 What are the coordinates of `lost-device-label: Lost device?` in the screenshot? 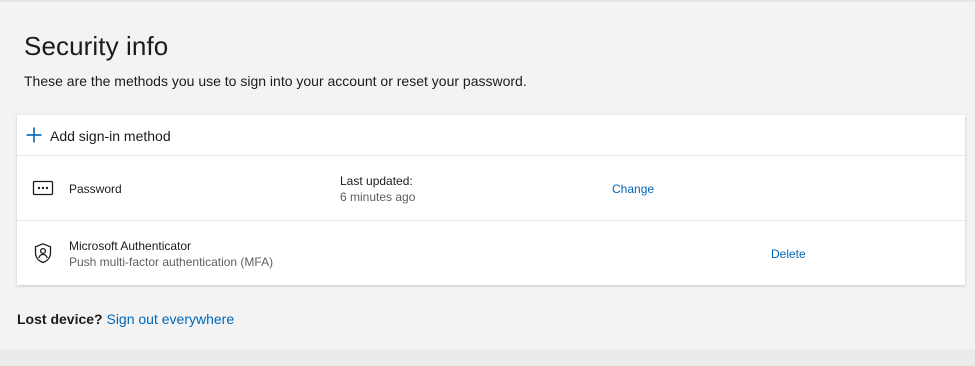 It's located at (60, 319).